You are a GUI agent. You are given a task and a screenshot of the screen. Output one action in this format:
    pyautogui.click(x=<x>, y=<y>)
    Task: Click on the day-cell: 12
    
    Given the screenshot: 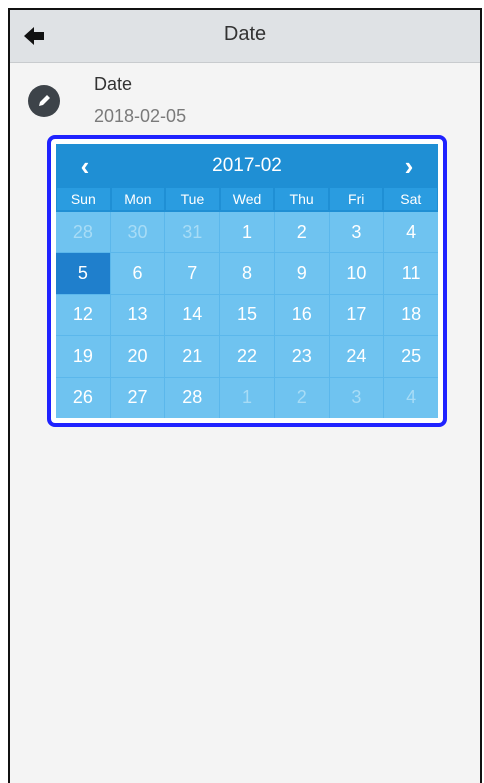 What is the action you would take?
    pyautogui.click(x=83, y=315)
    